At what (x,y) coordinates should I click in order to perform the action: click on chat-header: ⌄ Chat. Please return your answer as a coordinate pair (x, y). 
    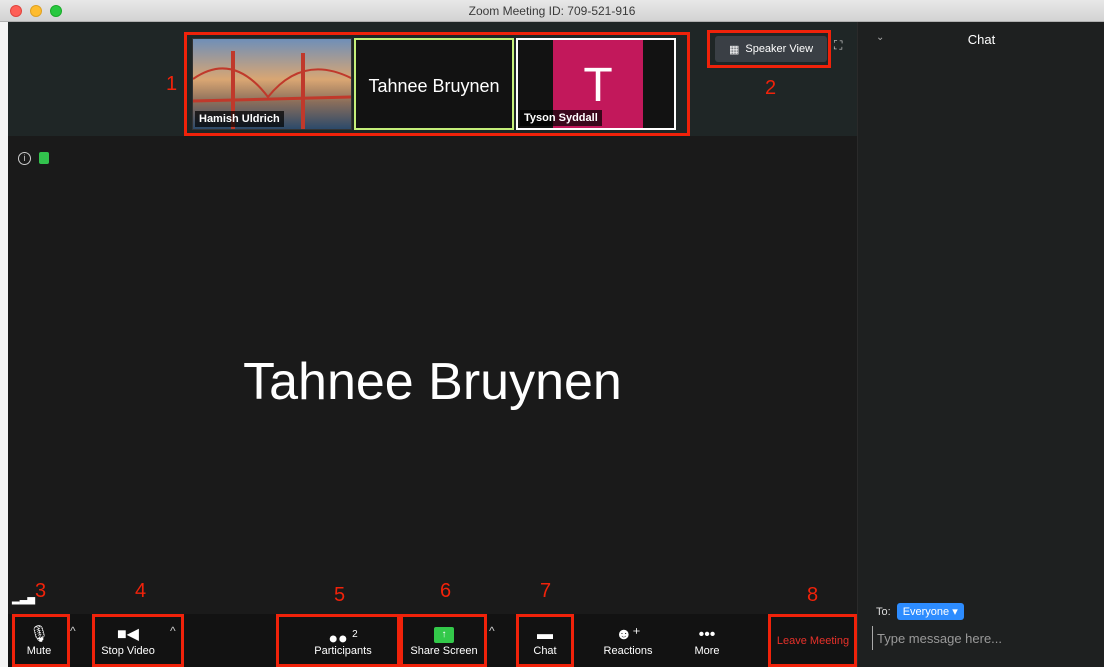
    Looking at the image, I should click on (981, 38).